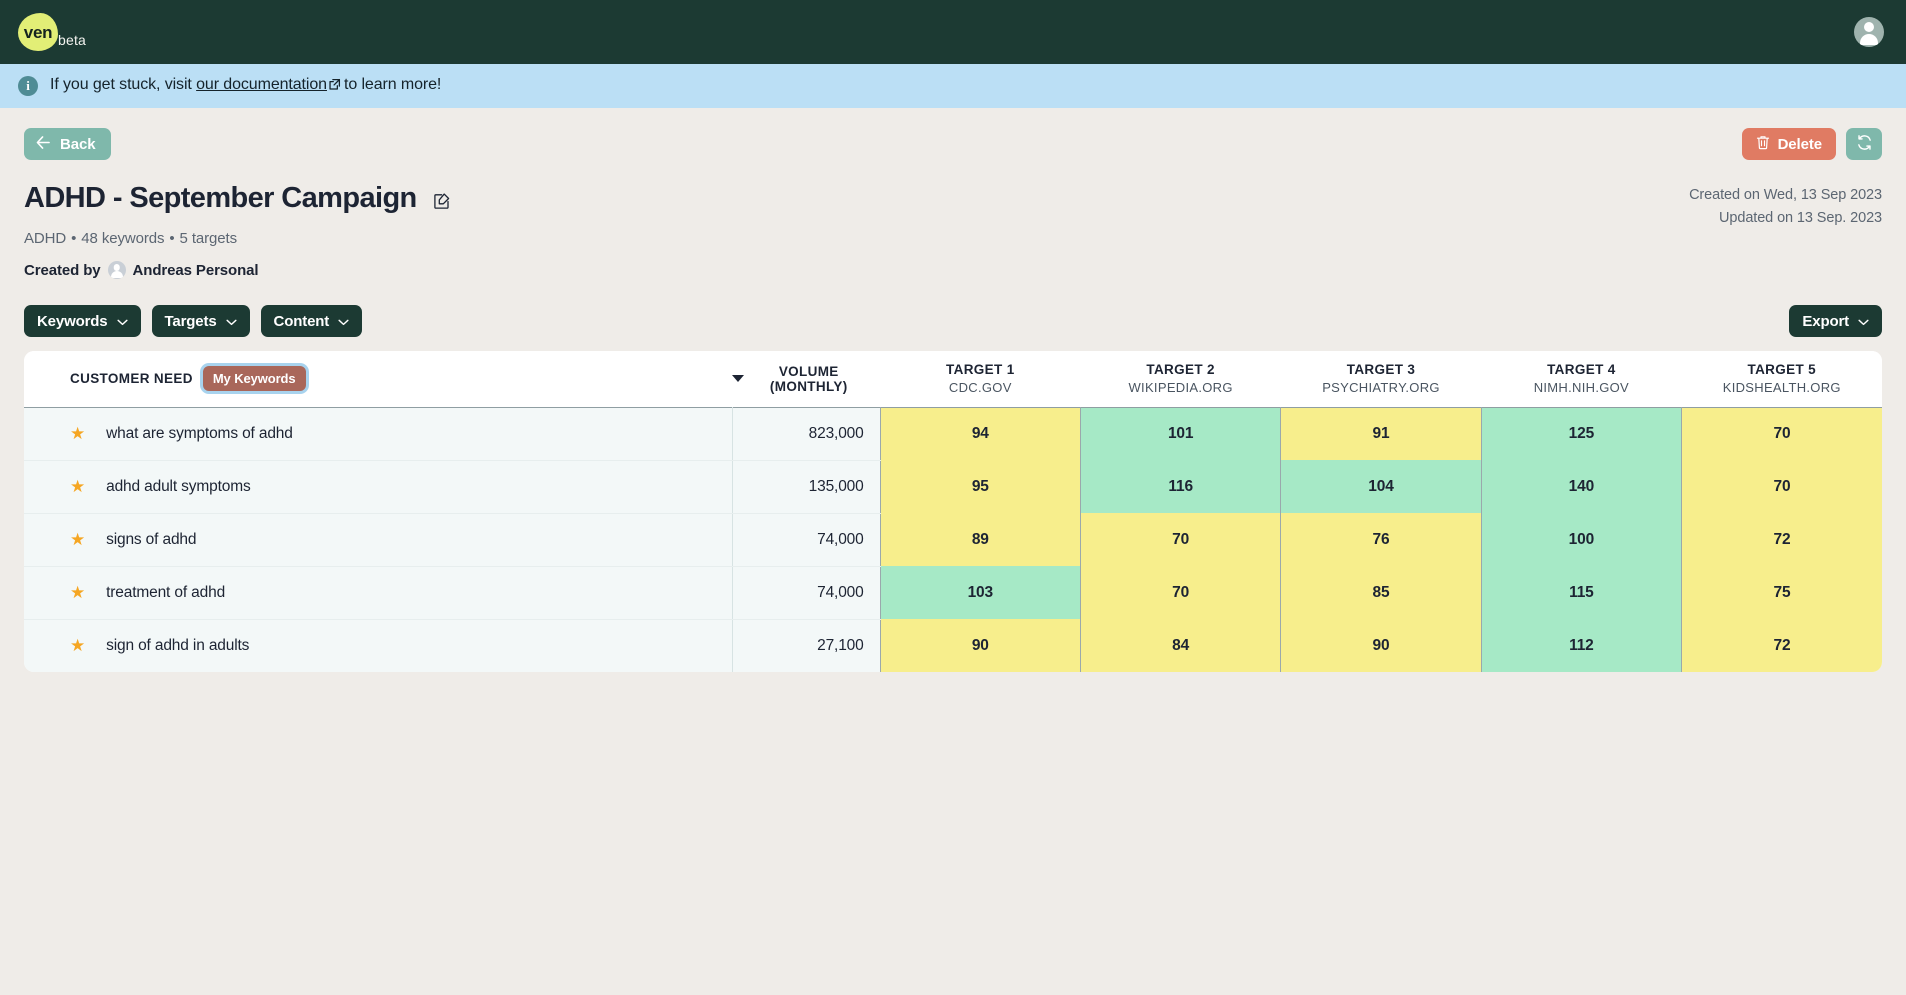  What do you see at coordinates (1782, 369) in the screenshot?
I see `target-5-label: TARGET 5` at bounding box center [1782, 369].